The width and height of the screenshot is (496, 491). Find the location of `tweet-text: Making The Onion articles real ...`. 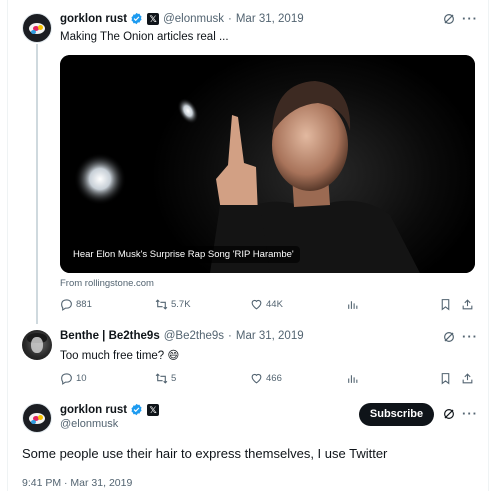

tweet-text: Making The Onion articles real ... is located at coordinates (144, 37).